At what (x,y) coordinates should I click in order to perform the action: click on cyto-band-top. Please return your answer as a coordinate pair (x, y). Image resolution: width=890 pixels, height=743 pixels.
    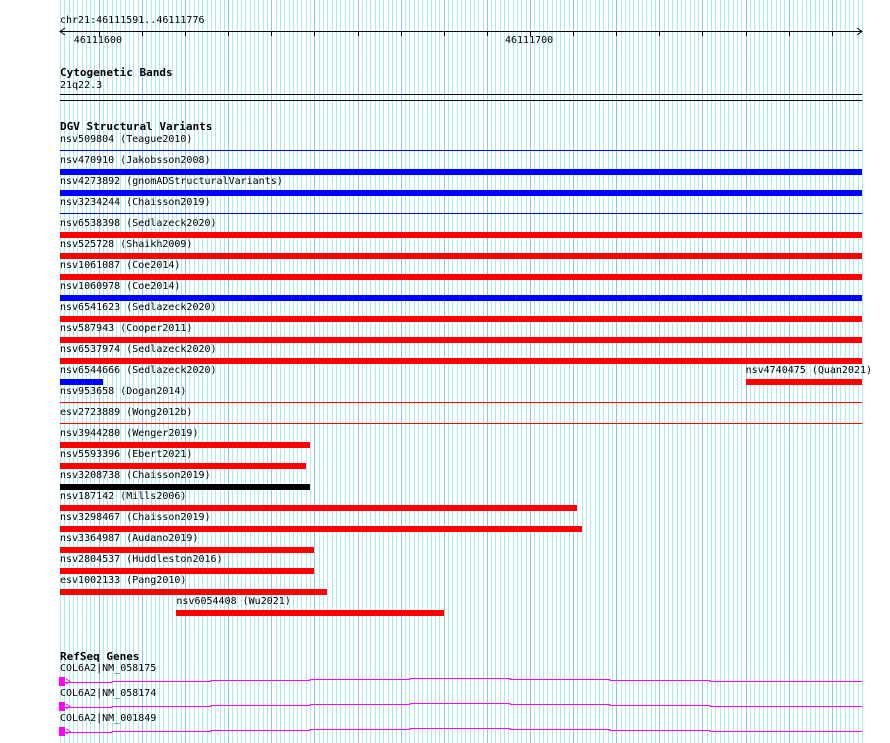
    Looking at the image, I should click on (461, 94).